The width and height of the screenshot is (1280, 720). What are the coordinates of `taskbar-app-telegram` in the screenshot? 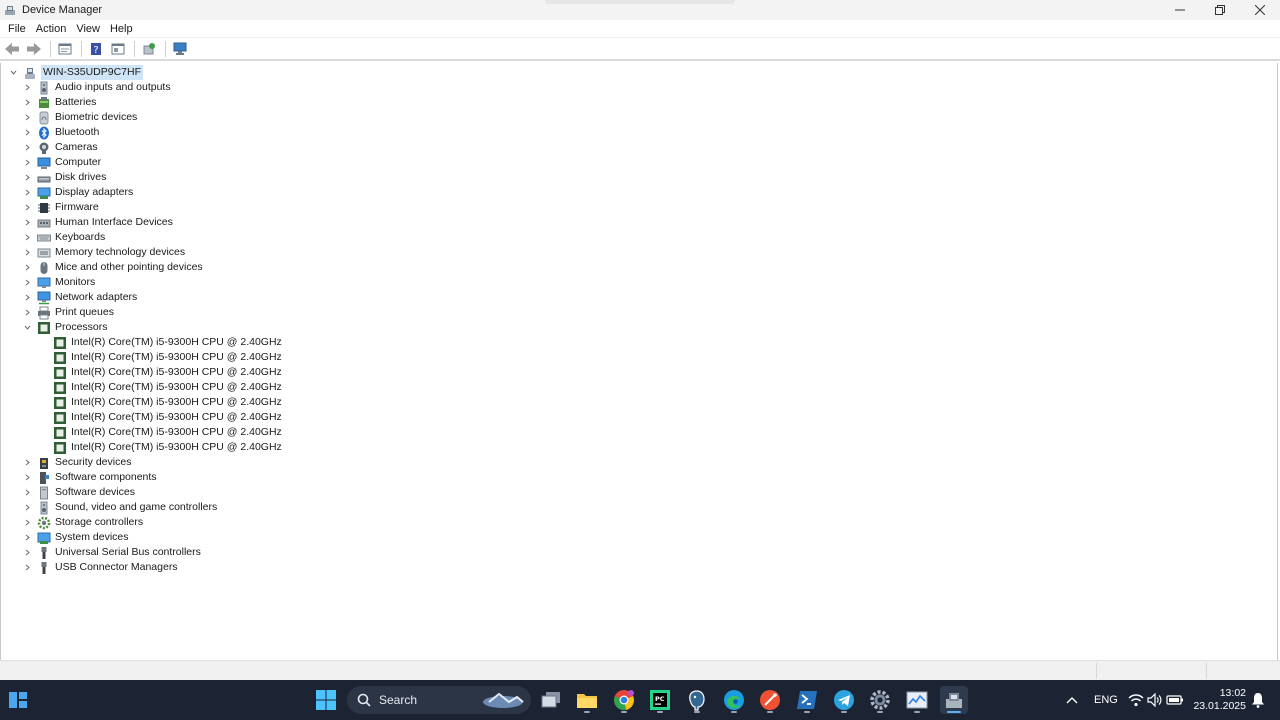 It's located at (844, 700).